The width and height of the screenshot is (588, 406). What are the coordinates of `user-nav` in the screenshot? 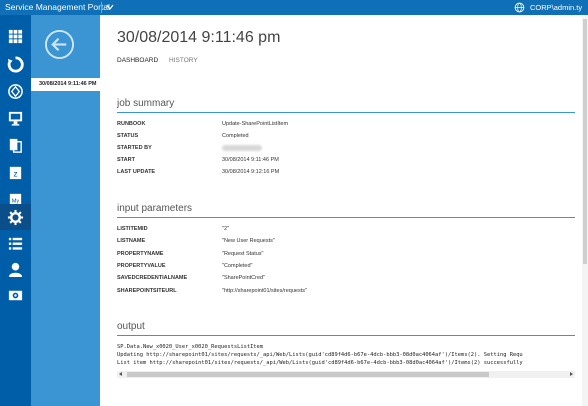 It's located at (15, 269).